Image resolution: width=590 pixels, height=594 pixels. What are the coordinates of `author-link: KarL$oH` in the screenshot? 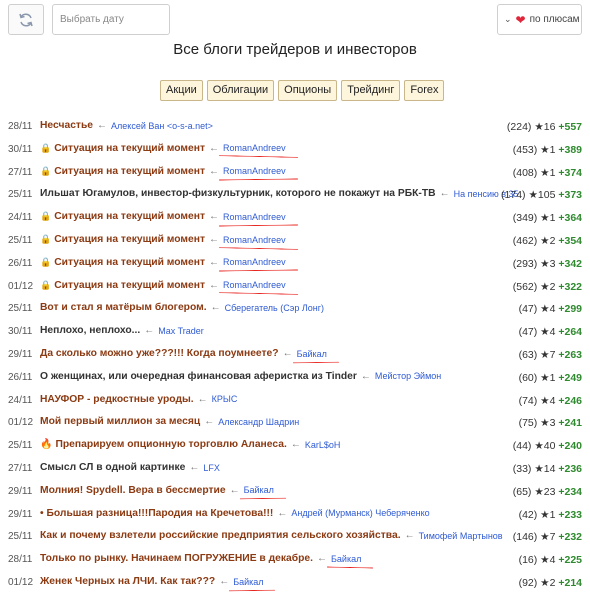 It's located at (323, 445).